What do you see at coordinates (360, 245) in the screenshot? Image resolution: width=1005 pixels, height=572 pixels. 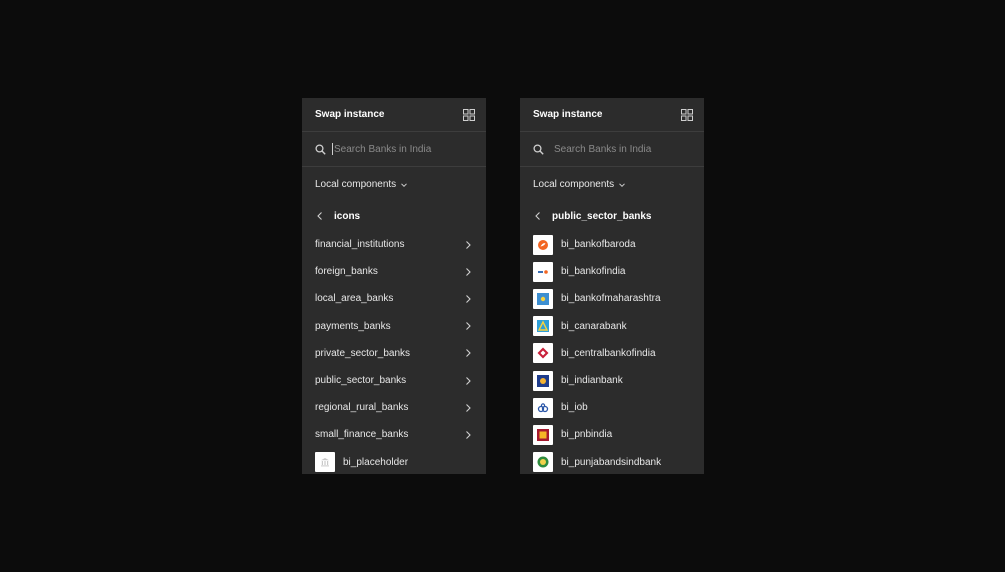 I see `folder-label: financial_institutions` at bounding box center [360, 245].